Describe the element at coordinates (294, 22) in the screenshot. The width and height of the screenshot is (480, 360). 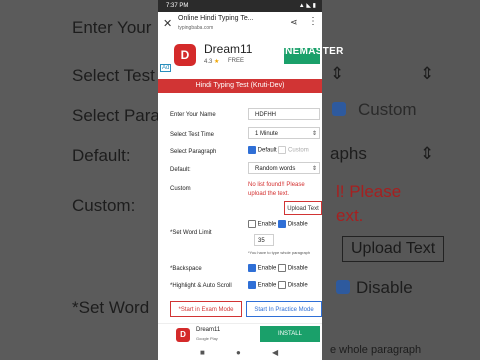
I see `share-icon: ⋖` at that location.